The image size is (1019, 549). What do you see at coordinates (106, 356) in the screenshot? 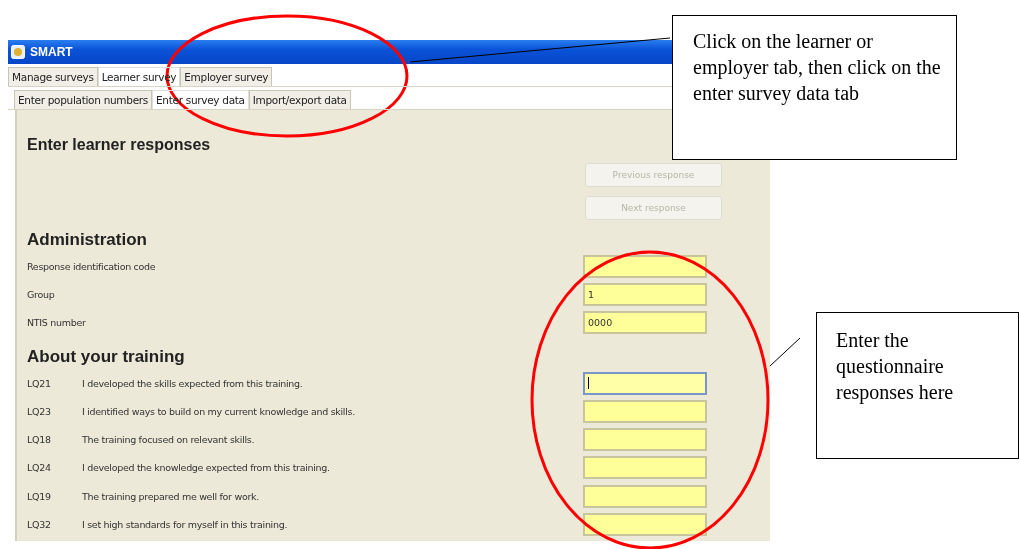
I see `section-heading: About your training` at bounding box center [106, 356].